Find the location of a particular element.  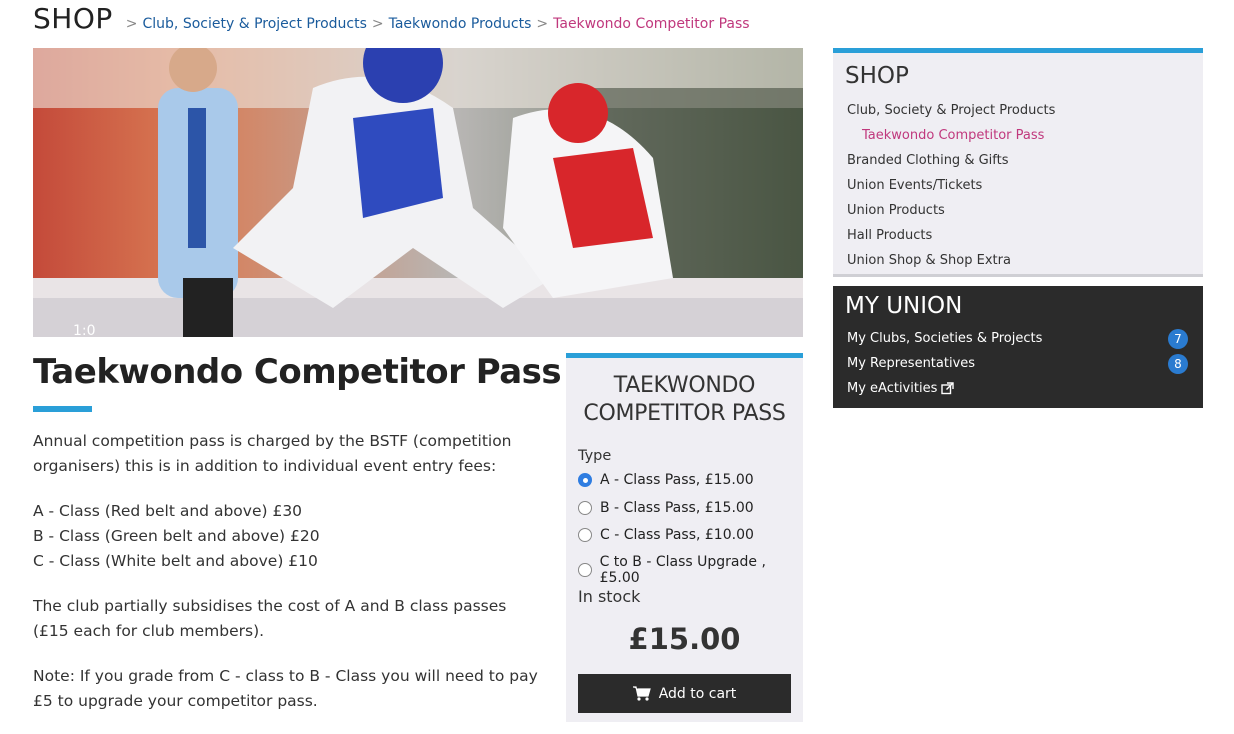

option-a-class: A - Class Pass, £15.00 is located at coordinates (666, 480).